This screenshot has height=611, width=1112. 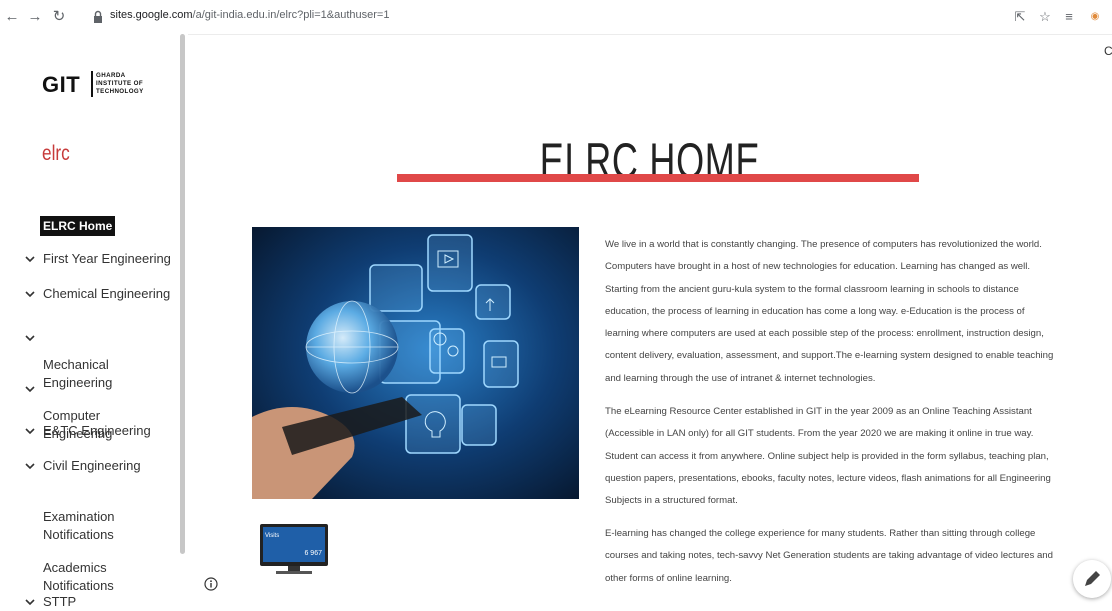 I want to click on git-logo: GIT GHARDA INSTITUTE OF TECHNOLOGY, so click(x=94, y=85).